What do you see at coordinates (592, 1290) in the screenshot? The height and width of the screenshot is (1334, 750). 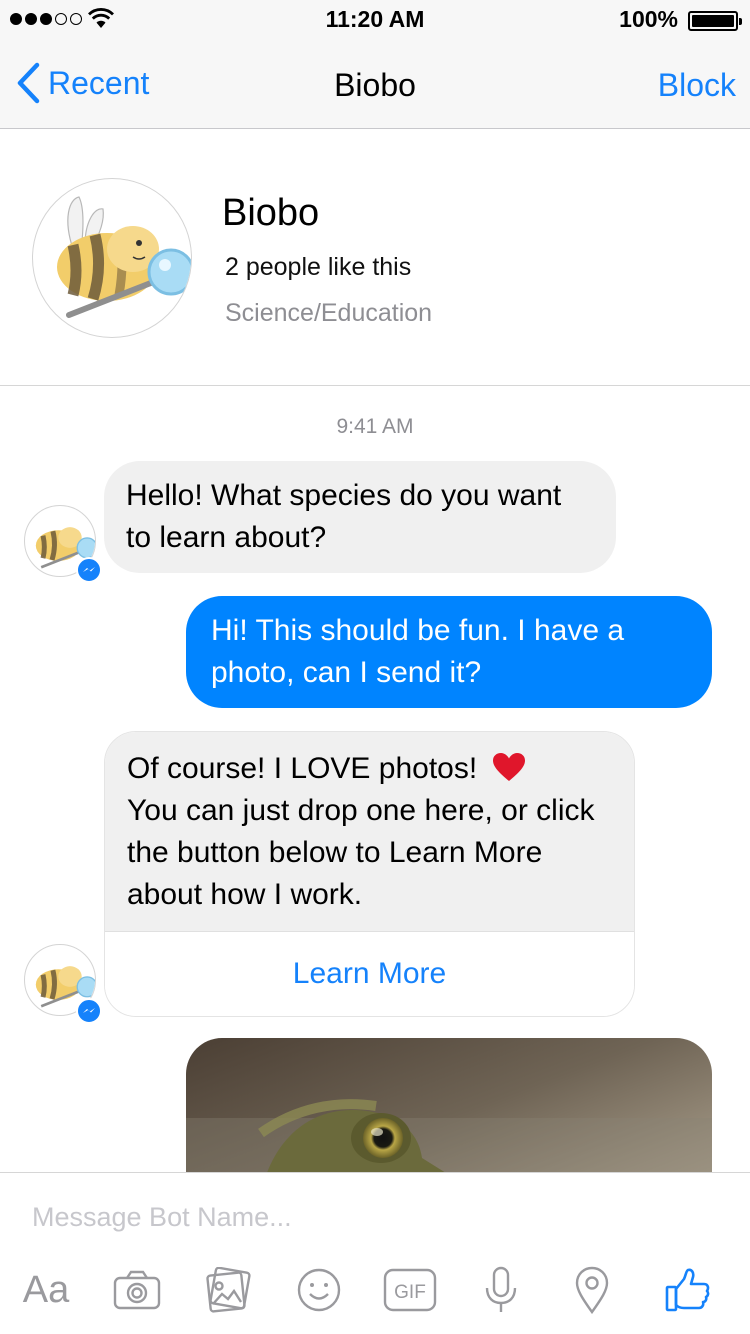 I see `location-icon` at bounding box center [592, 1290].